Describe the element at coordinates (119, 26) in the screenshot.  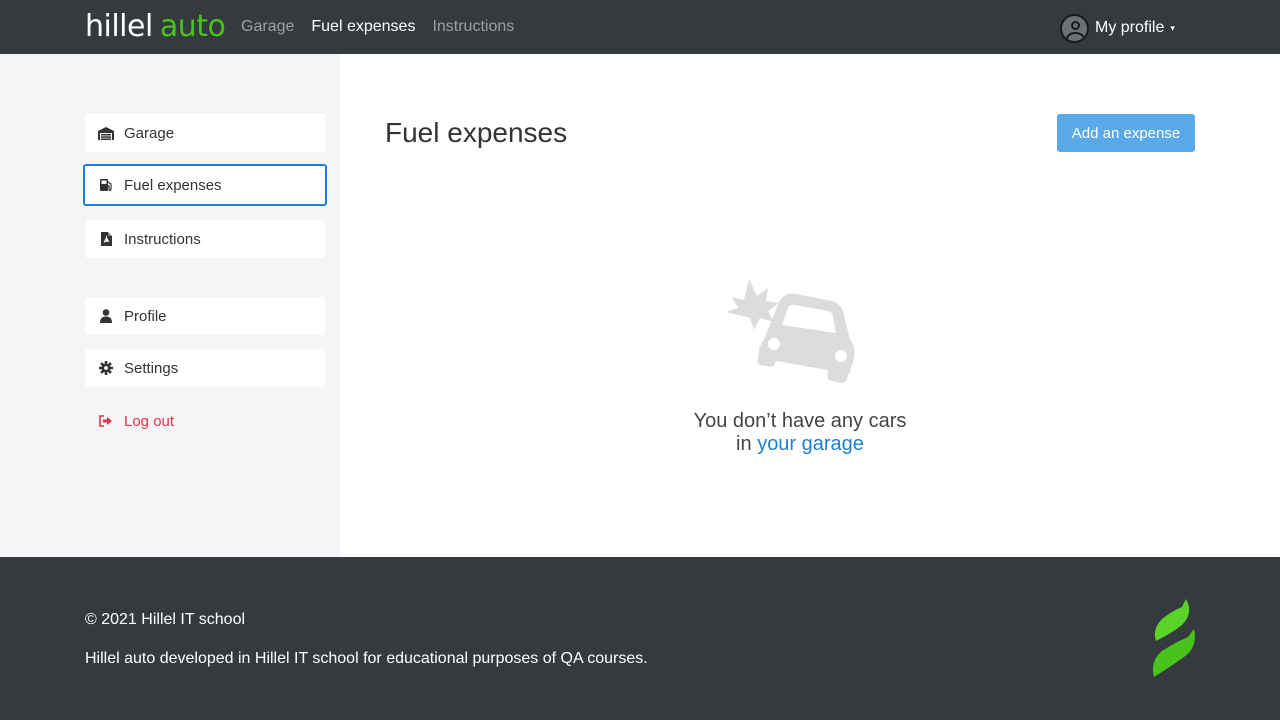
I see `logo-text-hillel: hillel` at that location.